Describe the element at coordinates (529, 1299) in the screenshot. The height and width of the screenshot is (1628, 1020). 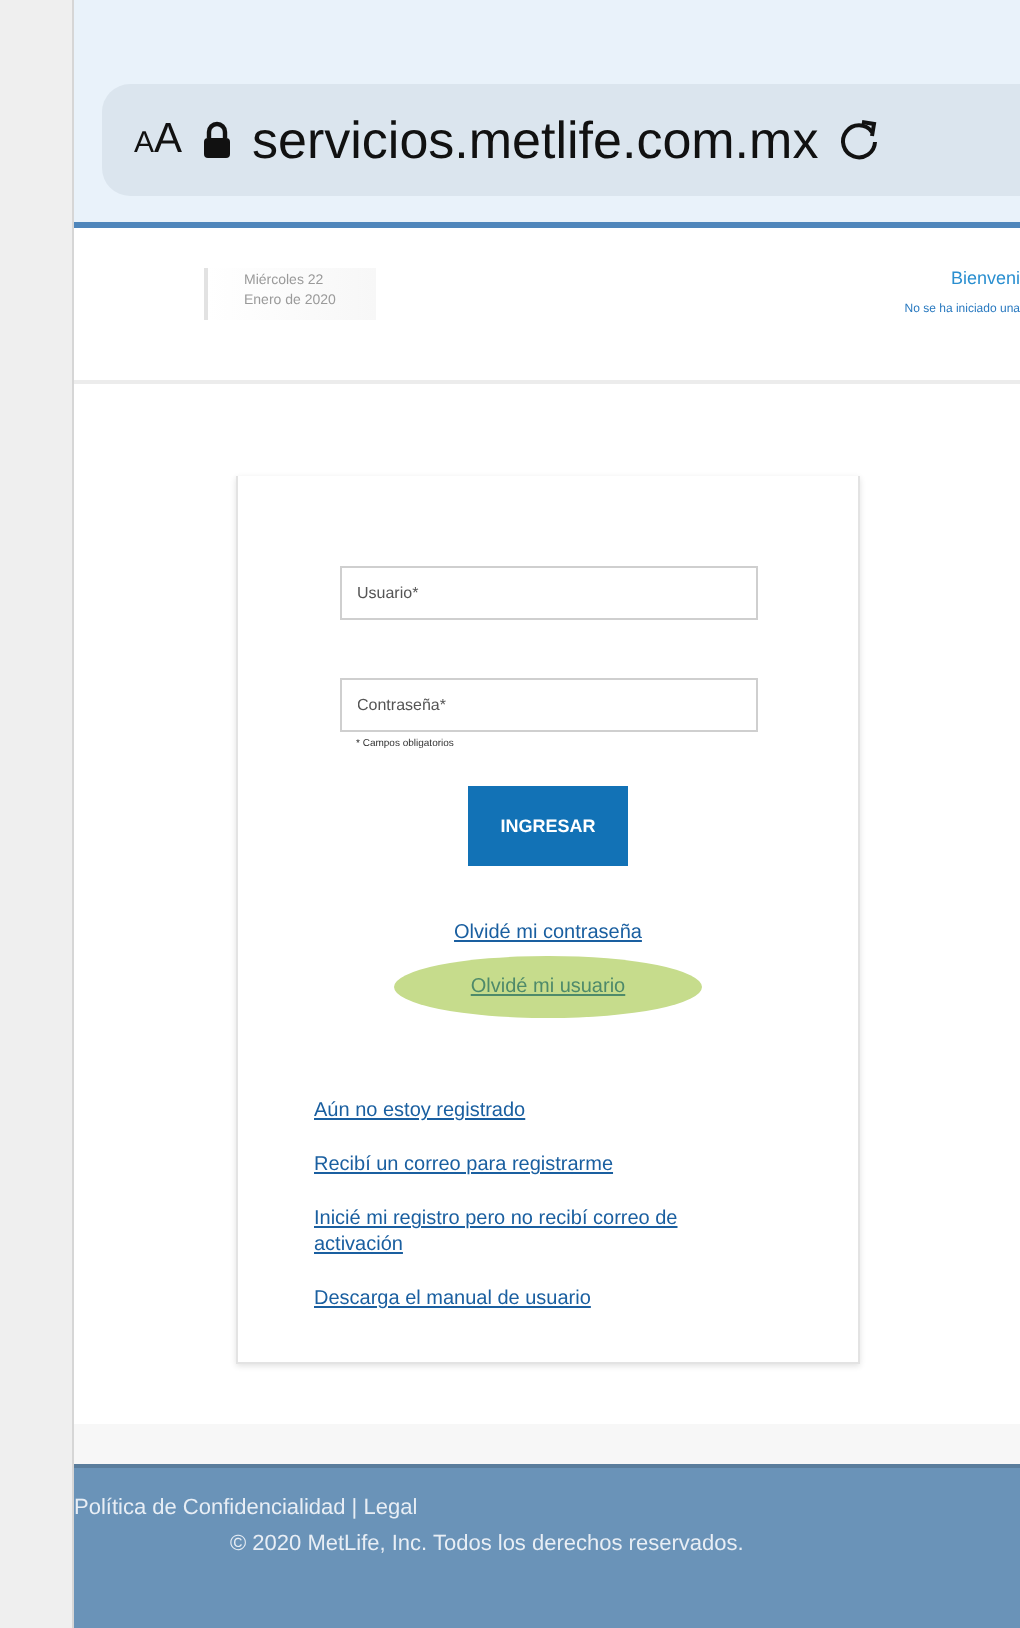
I see `help-link: Descarga el manual de usuario` at that location.